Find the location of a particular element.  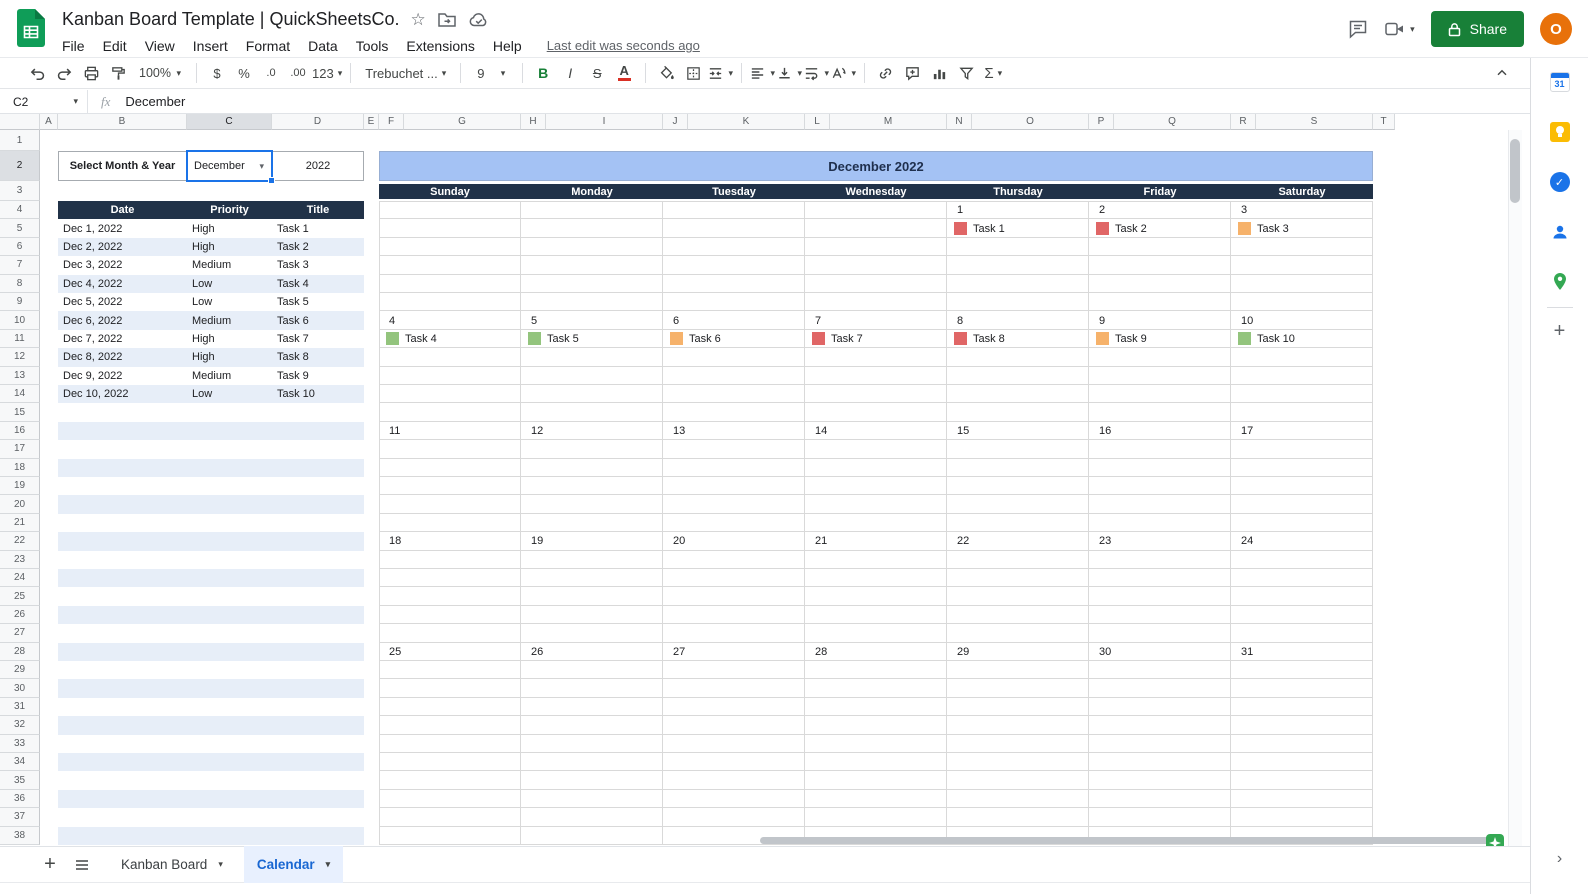

text-wrap-button: ▾ is located at coordinates (816, 73).